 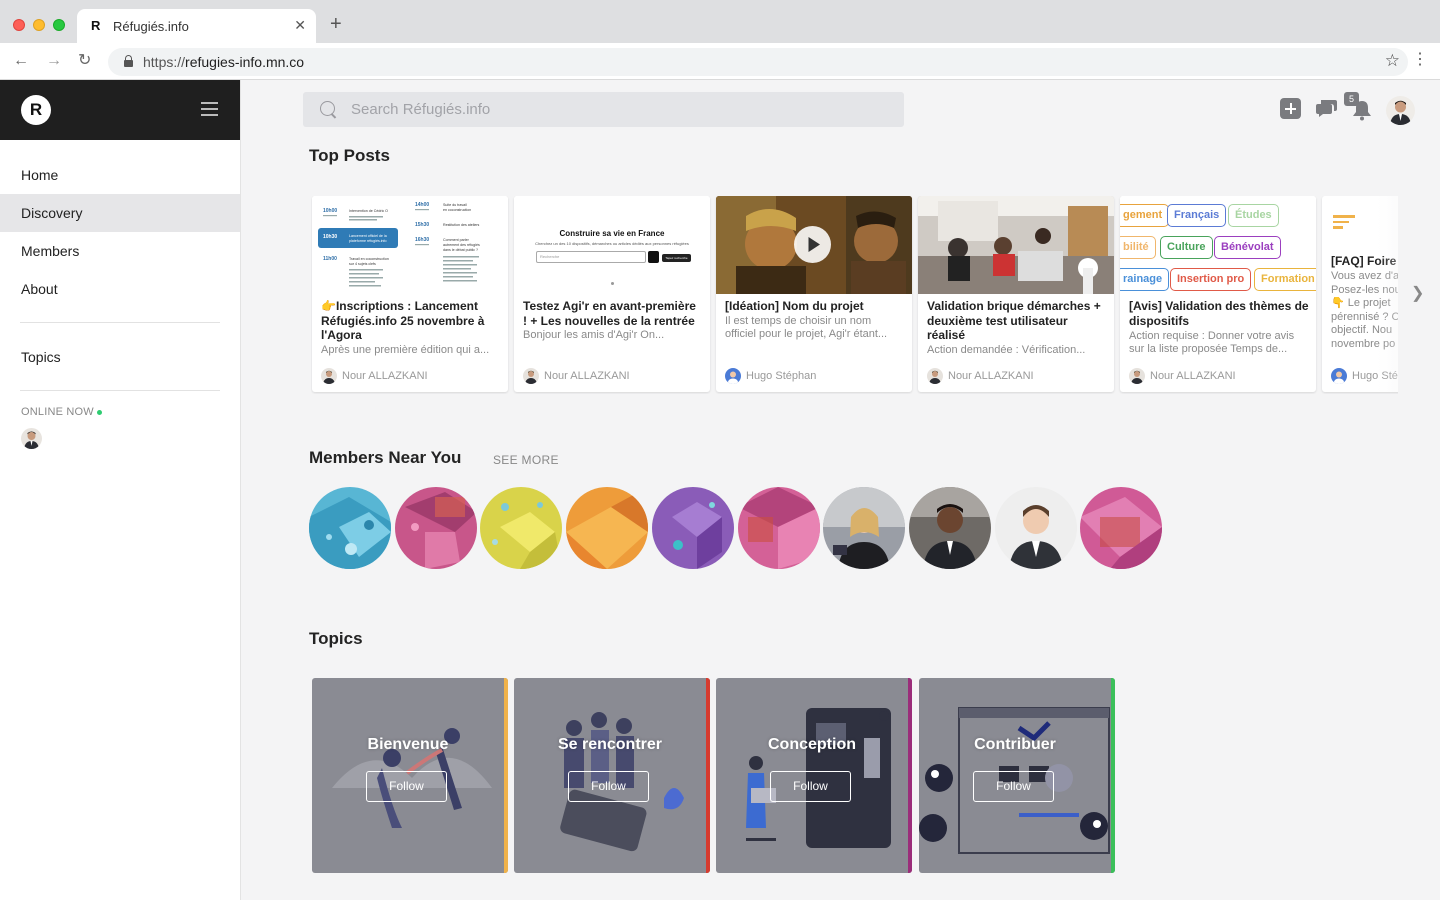 I want to click on svg-text: 16h30, so click(x=422, y=240).